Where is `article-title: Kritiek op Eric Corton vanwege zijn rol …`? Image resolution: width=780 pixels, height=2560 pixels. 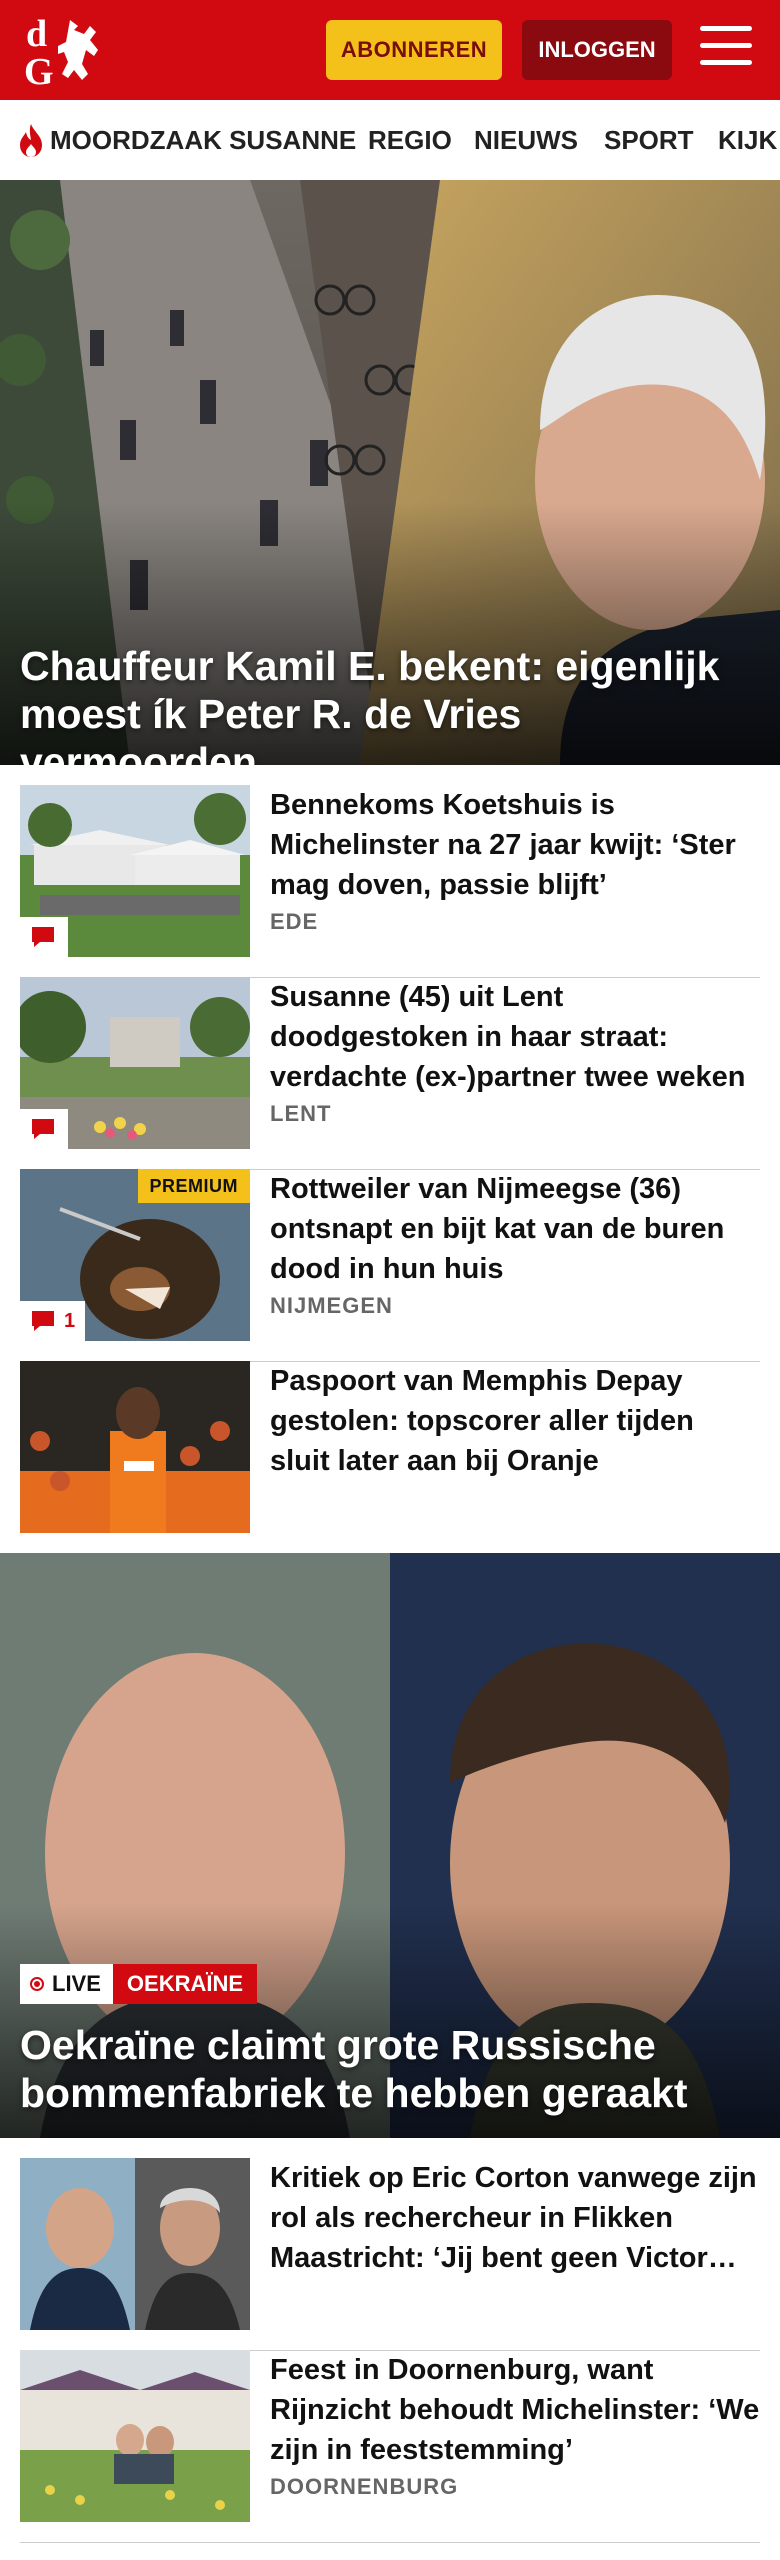 article-title: Kritiek op Eric Corton vanwege zijn rol … is located at coordinates (515, 2218).